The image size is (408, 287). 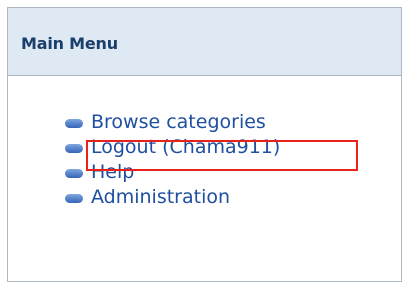 I want to click on menu-link-browse-categories: Browse categories, so click(x=178, y=122).